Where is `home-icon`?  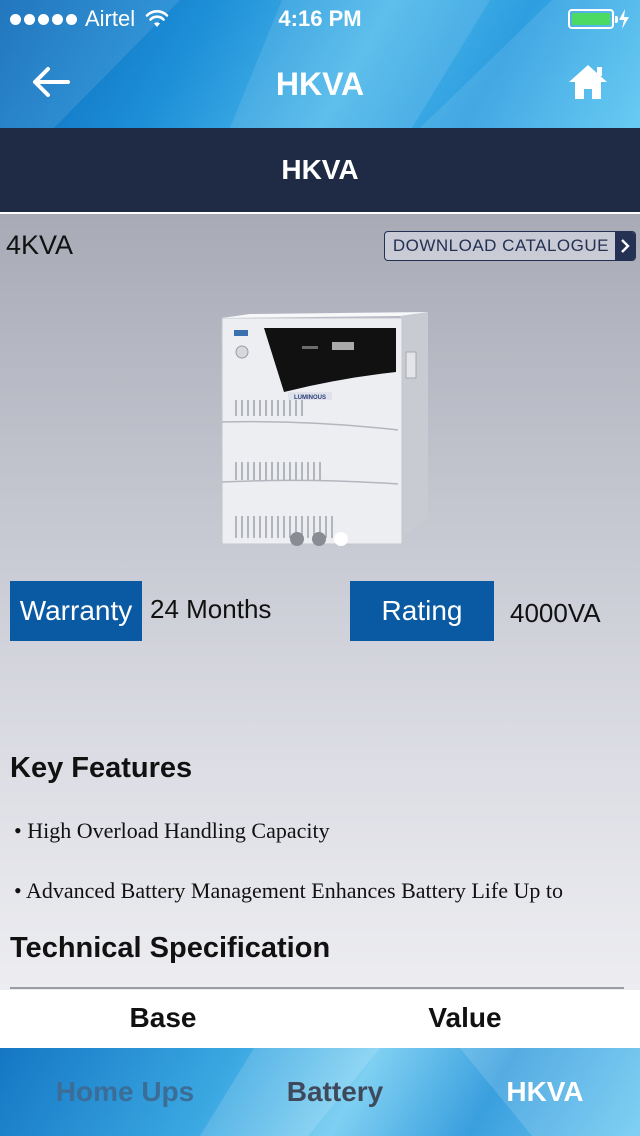
home-icon is located at coordinates (588, 82).